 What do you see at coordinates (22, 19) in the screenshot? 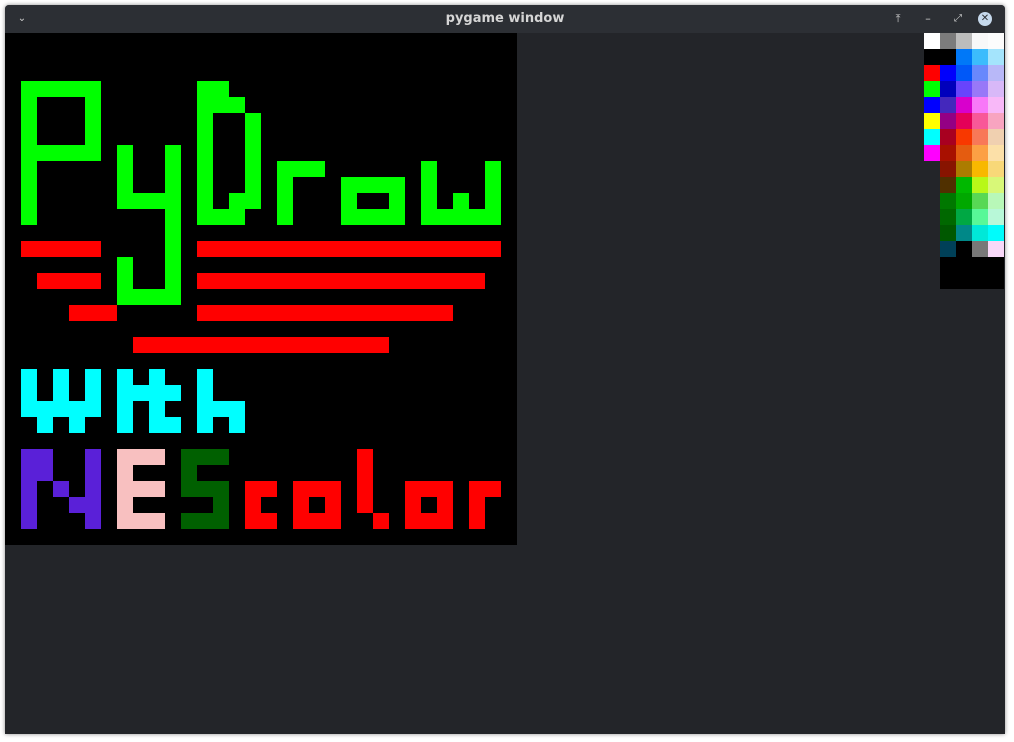
I see `chevron-down-icon: ⌄` at bounding box center [22, 19].